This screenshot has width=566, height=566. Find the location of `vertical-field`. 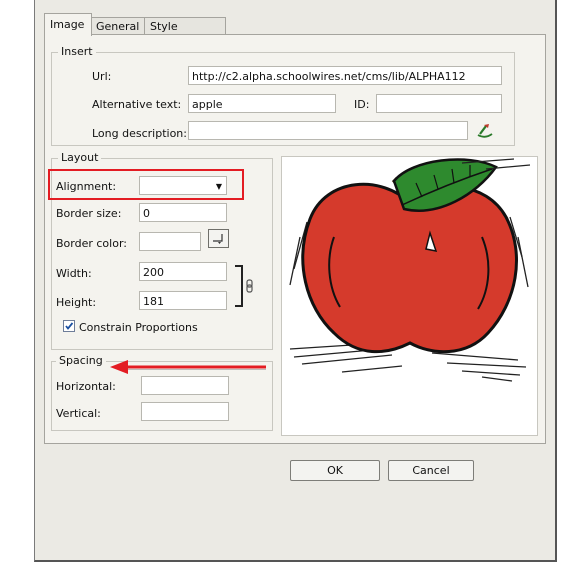

vertical-field is located at coordinates (185, 411).